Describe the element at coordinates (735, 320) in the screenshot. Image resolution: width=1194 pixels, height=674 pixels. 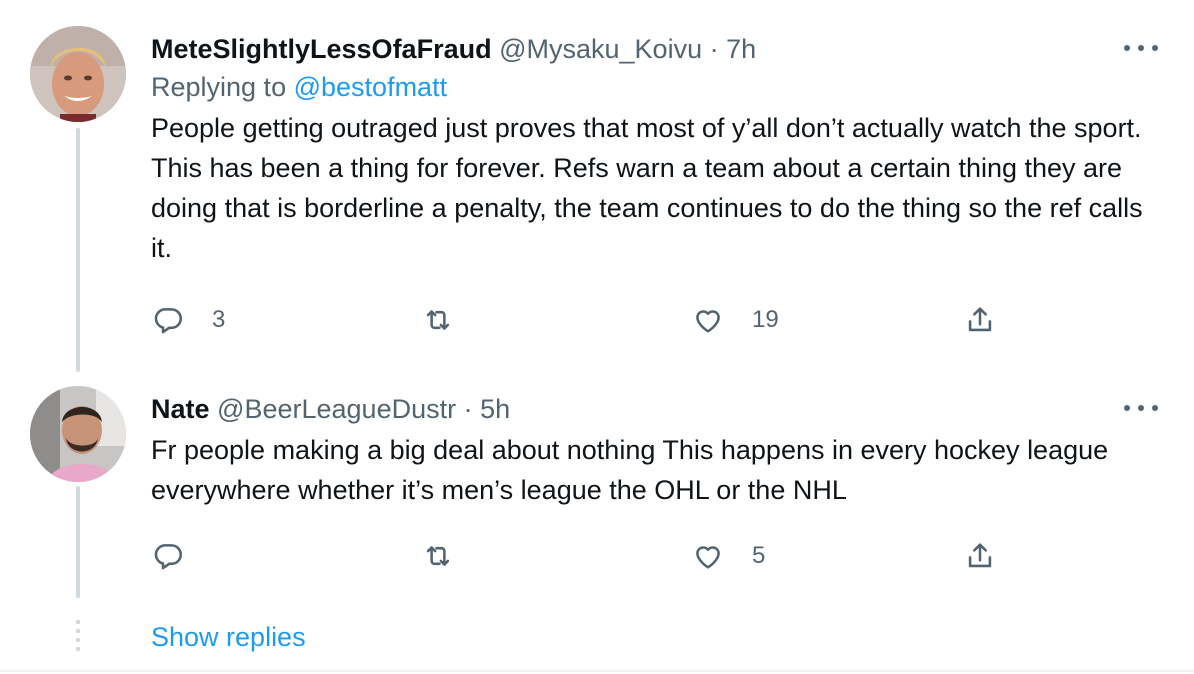
I see `like-button: 19` at that location.